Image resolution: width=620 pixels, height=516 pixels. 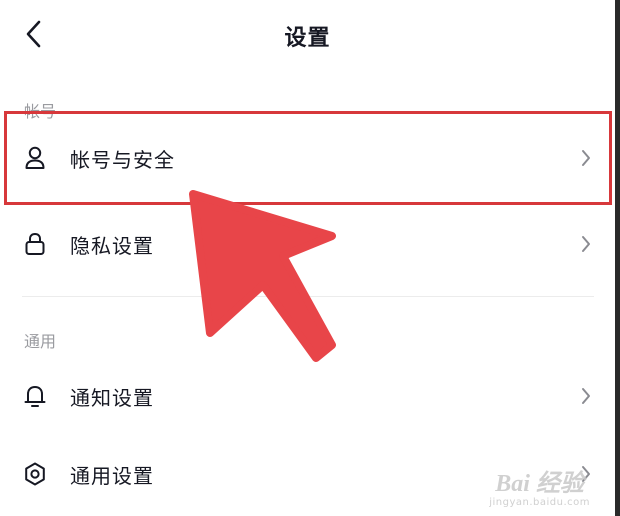 What do you see at coordinates (112, 397) in the screenshot?
I see `row-label: 通知设置` at bounding box center [112, 397].